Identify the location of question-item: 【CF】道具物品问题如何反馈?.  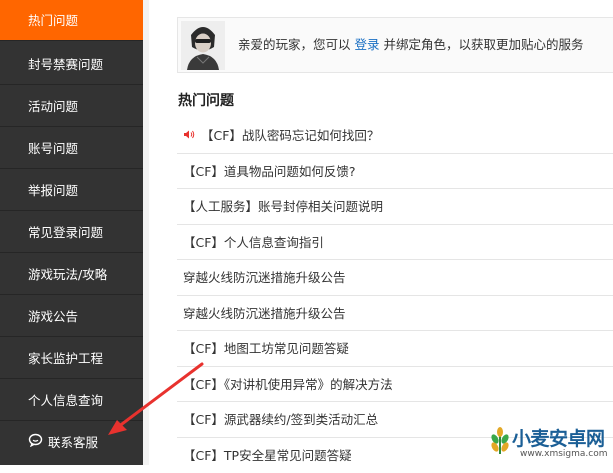
(395, 172).